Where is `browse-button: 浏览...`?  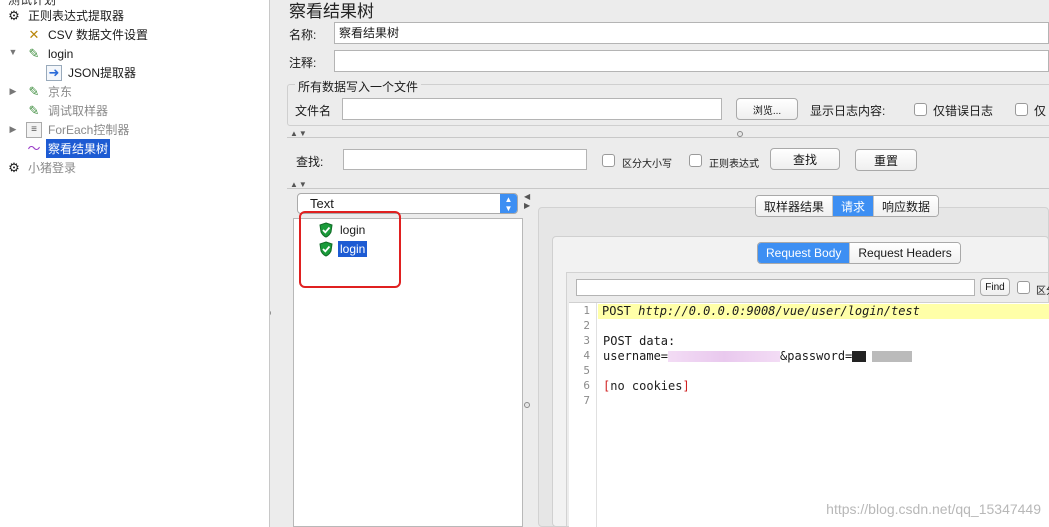
browse-button: 浏览... is located at coordinates (767, 109).